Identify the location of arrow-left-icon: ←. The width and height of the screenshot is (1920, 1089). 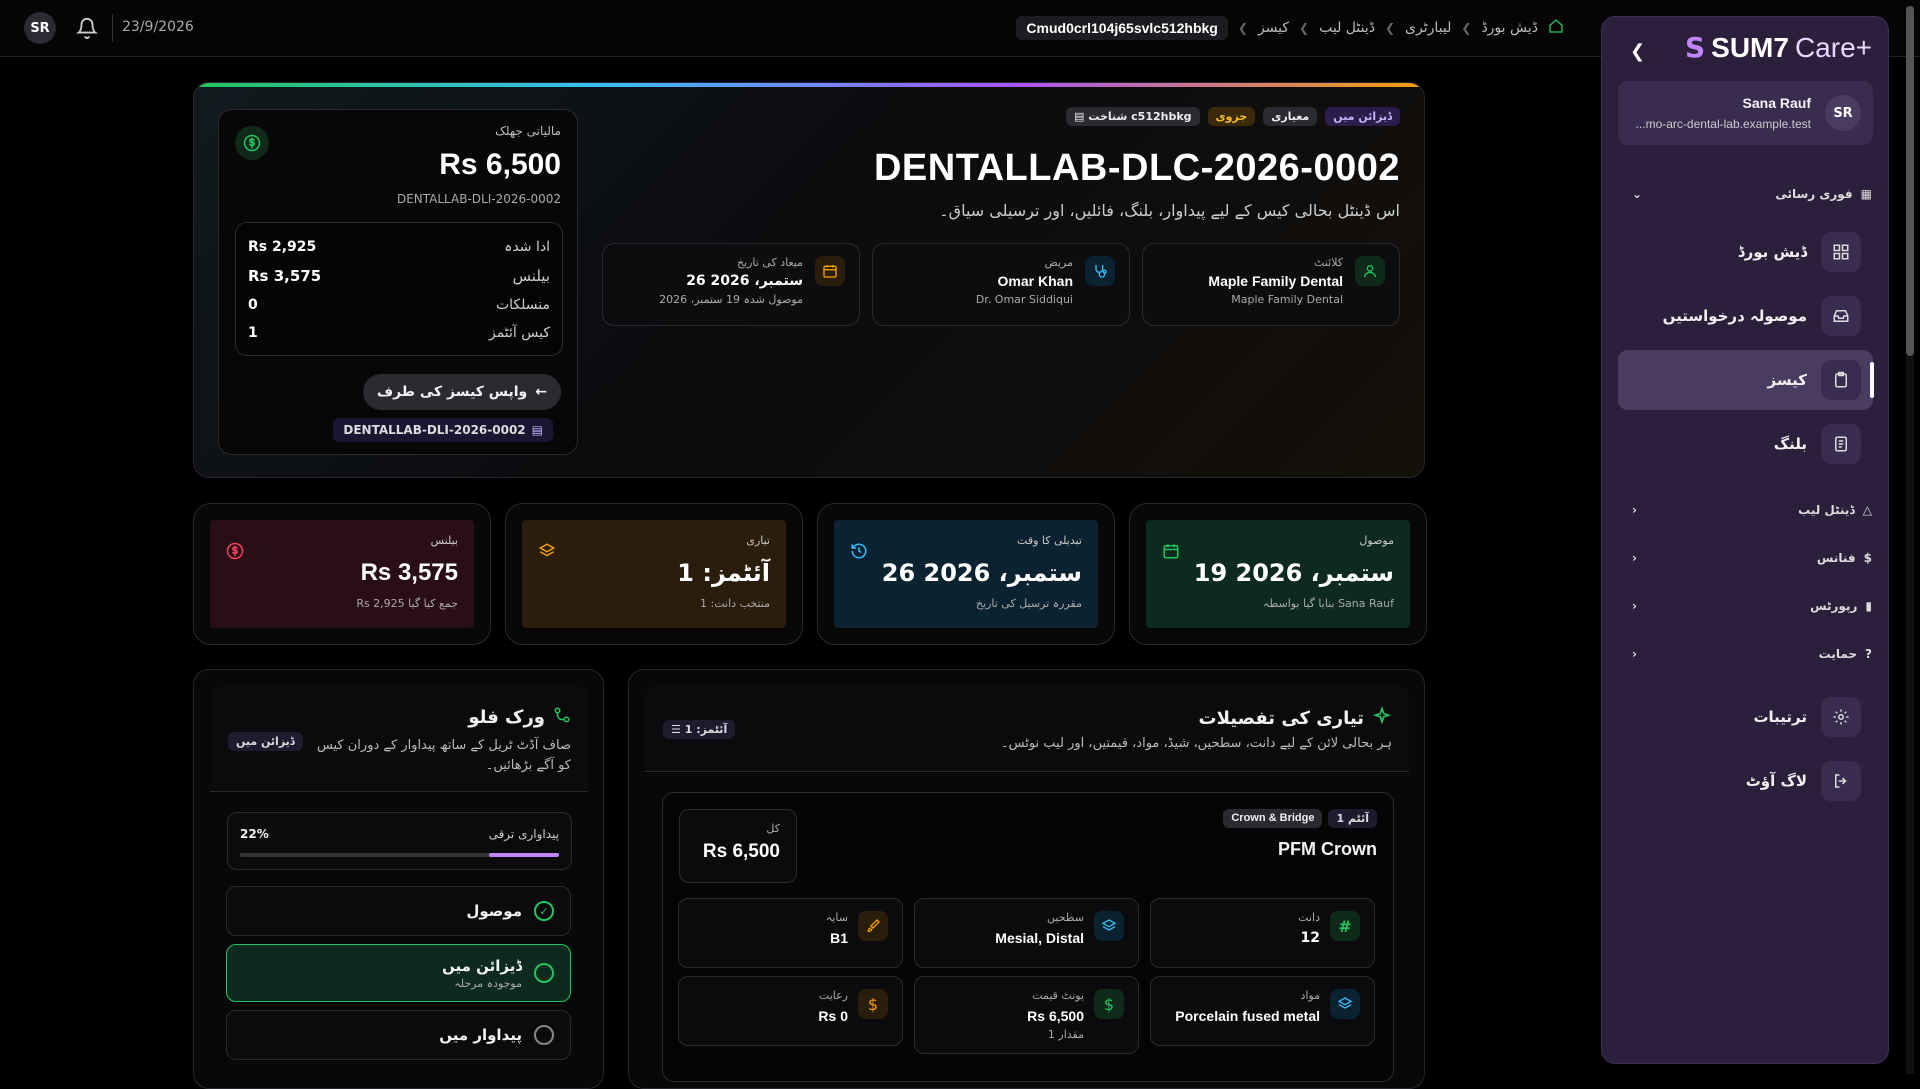
(541, 392).